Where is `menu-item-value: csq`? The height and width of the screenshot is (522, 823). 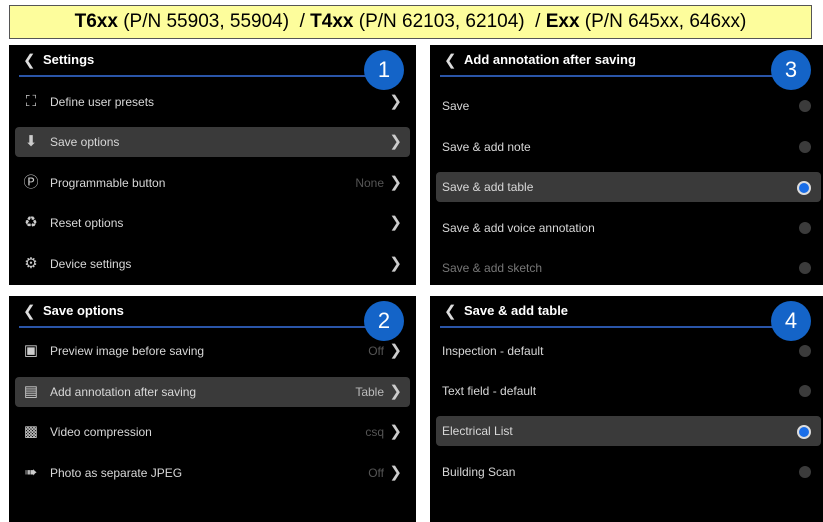
menu-item-value: csq is located at coordinates (374, 432).